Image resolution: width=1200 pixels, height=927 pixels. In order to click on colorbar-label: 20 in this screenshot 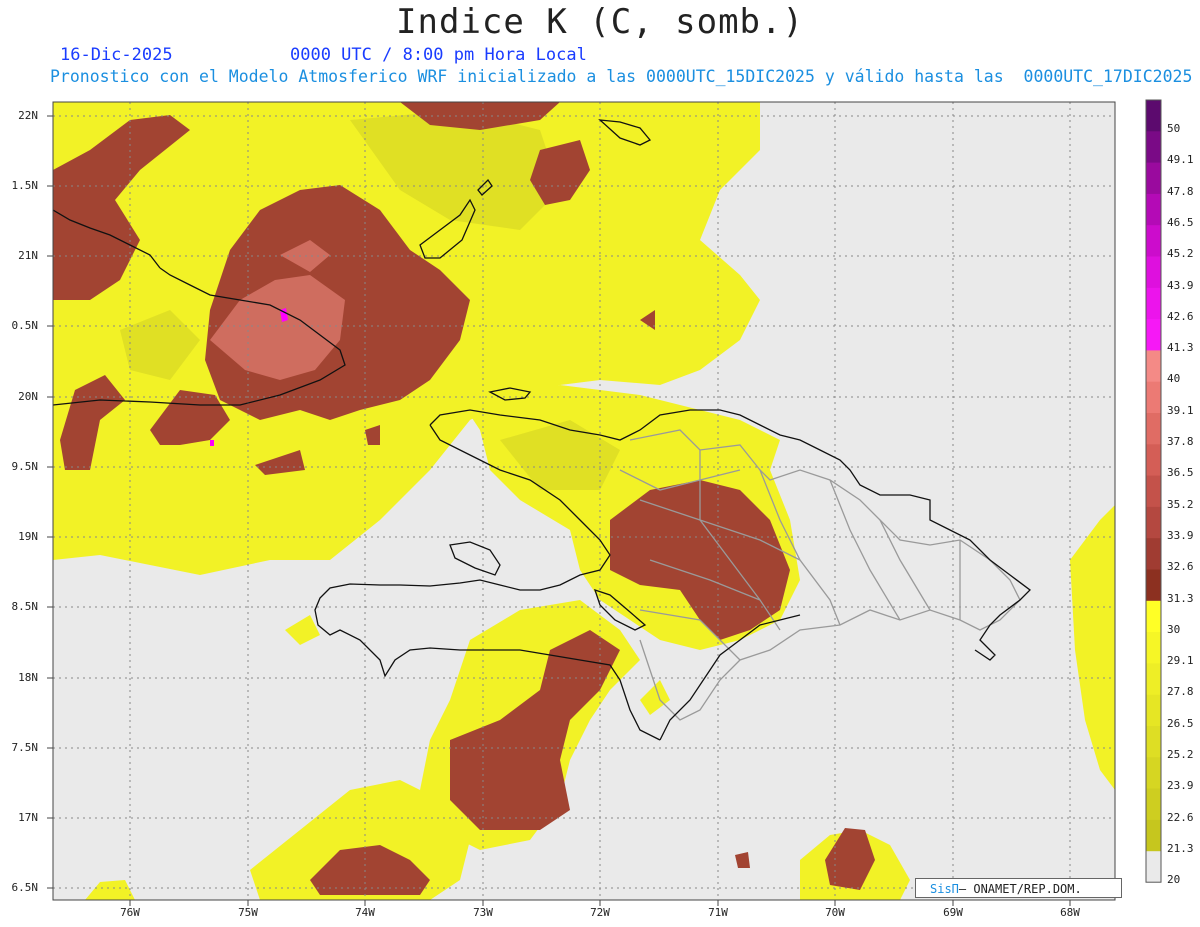, I will do `click(1174, 880)`.